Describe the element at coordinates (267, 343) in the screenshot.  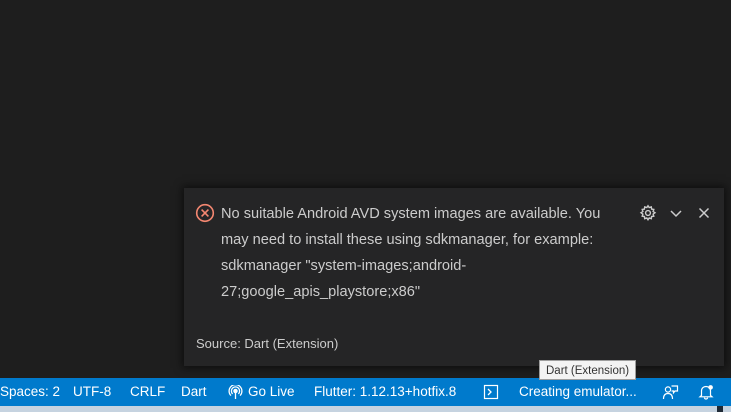
I see `notification-source: Source: Dart (Extension)` at that location.